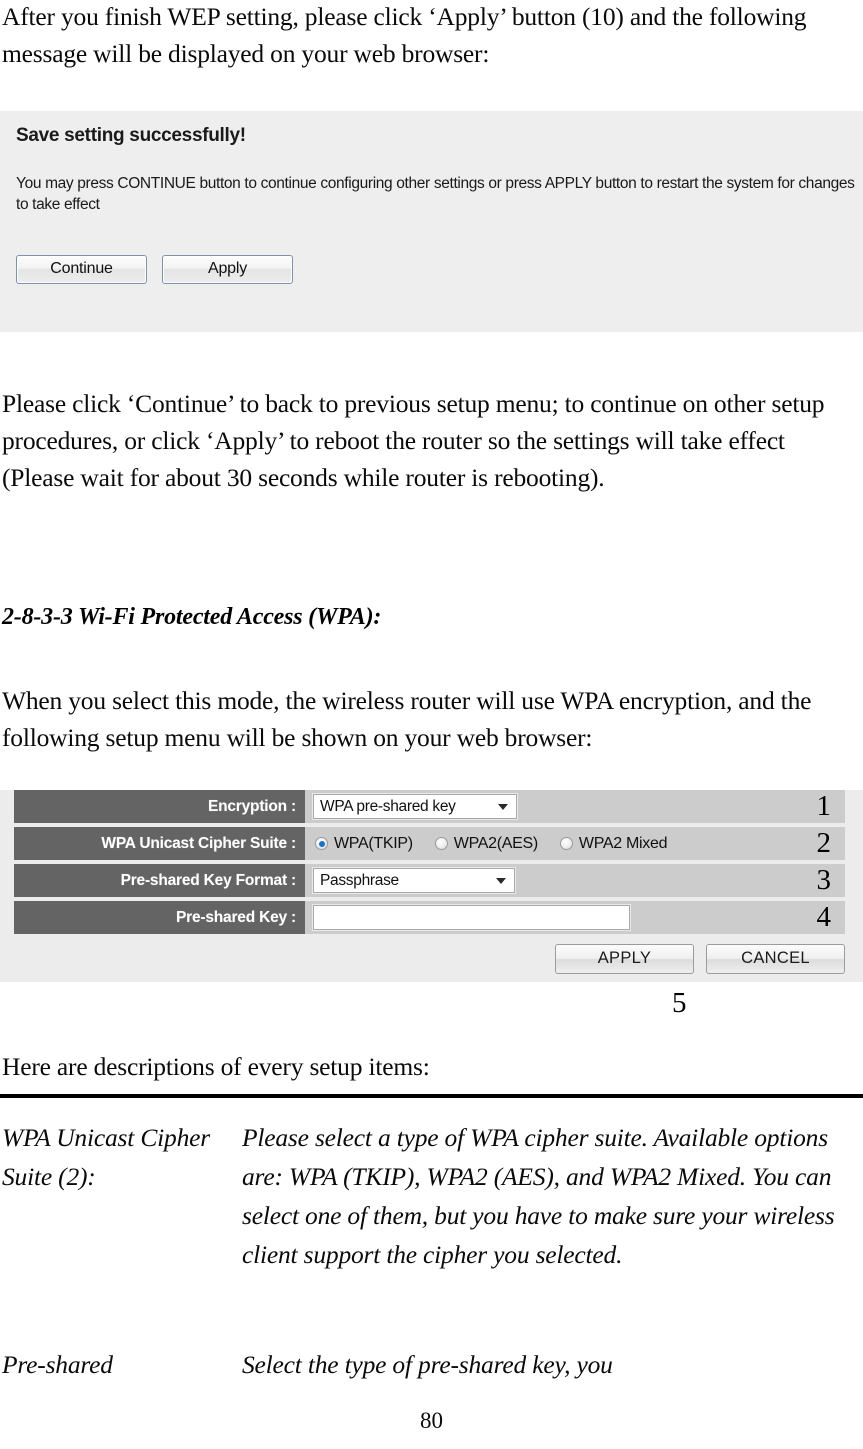  I want to click on row-key-format: Pre-shared Key Format : Passphrase 3, so click(429, 880).